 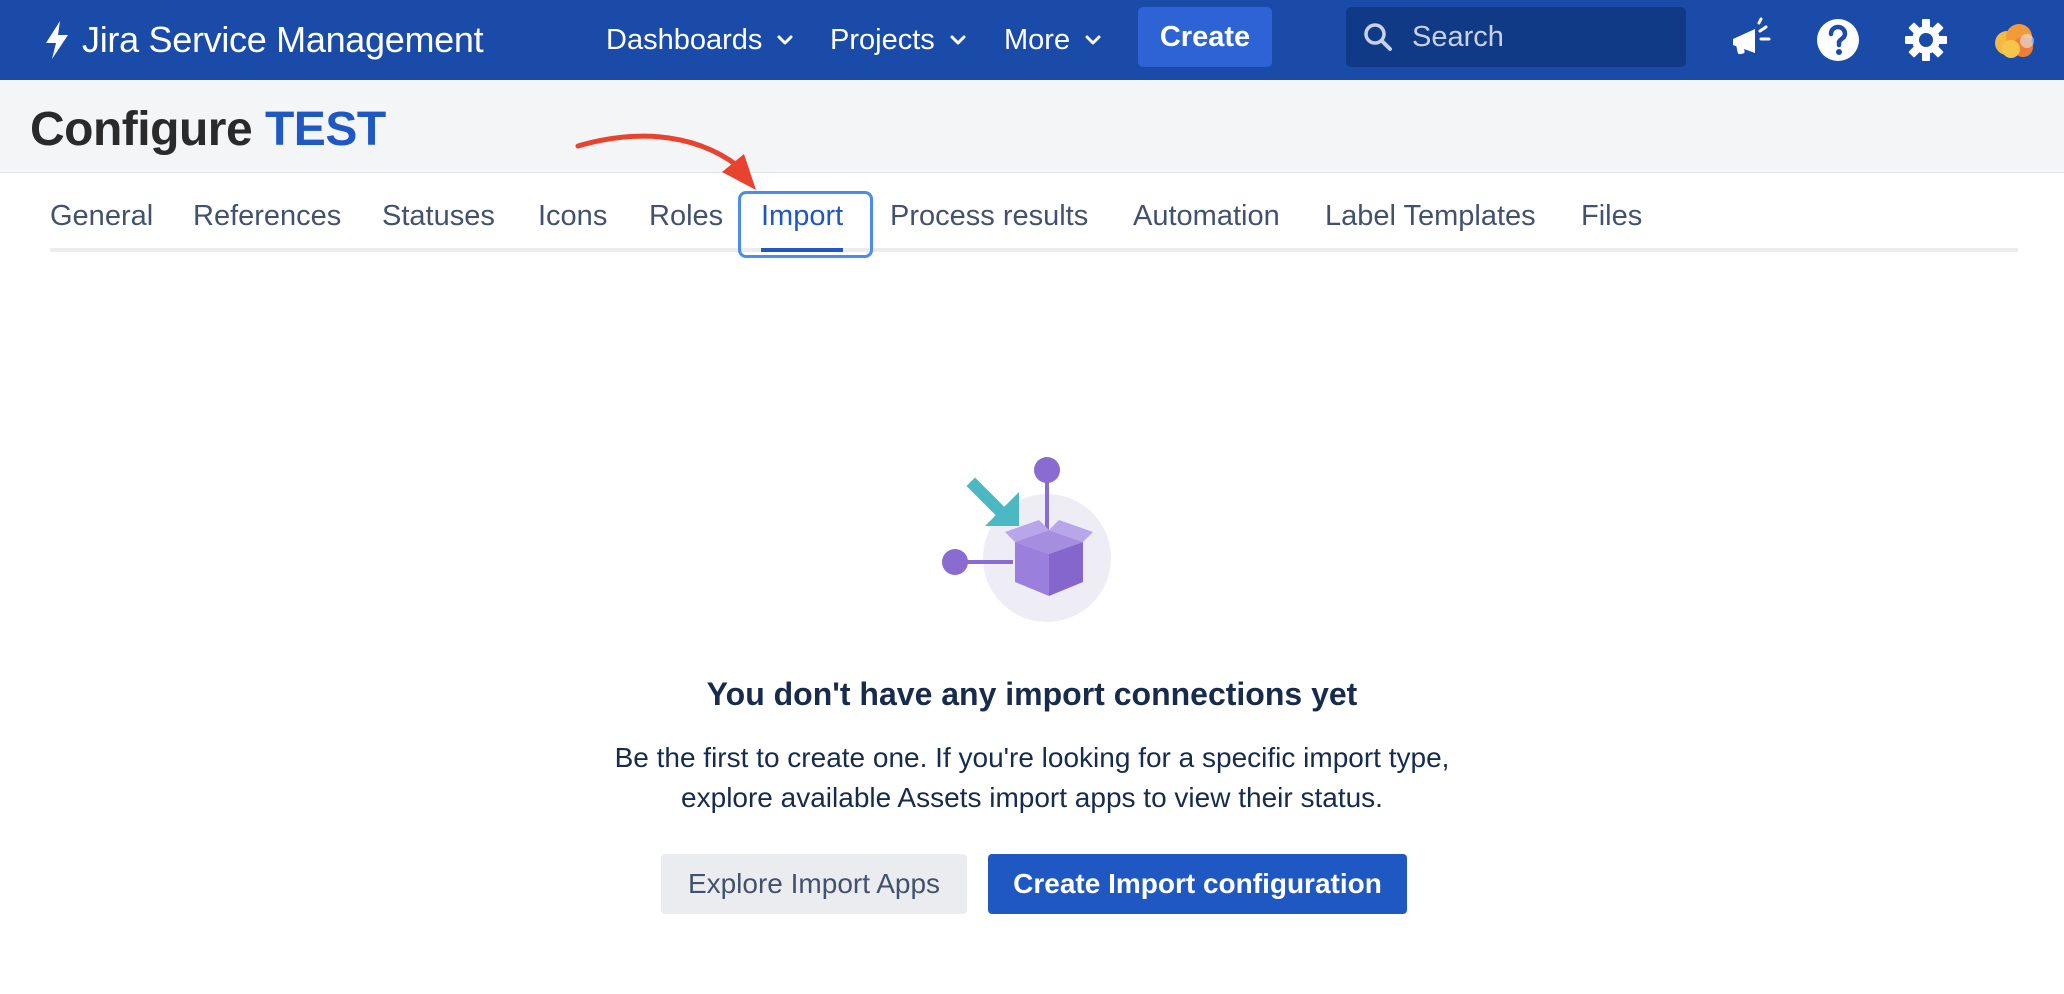 I want to click on nav-dashboards-label: Dashboards, so click(x=684, y=39).